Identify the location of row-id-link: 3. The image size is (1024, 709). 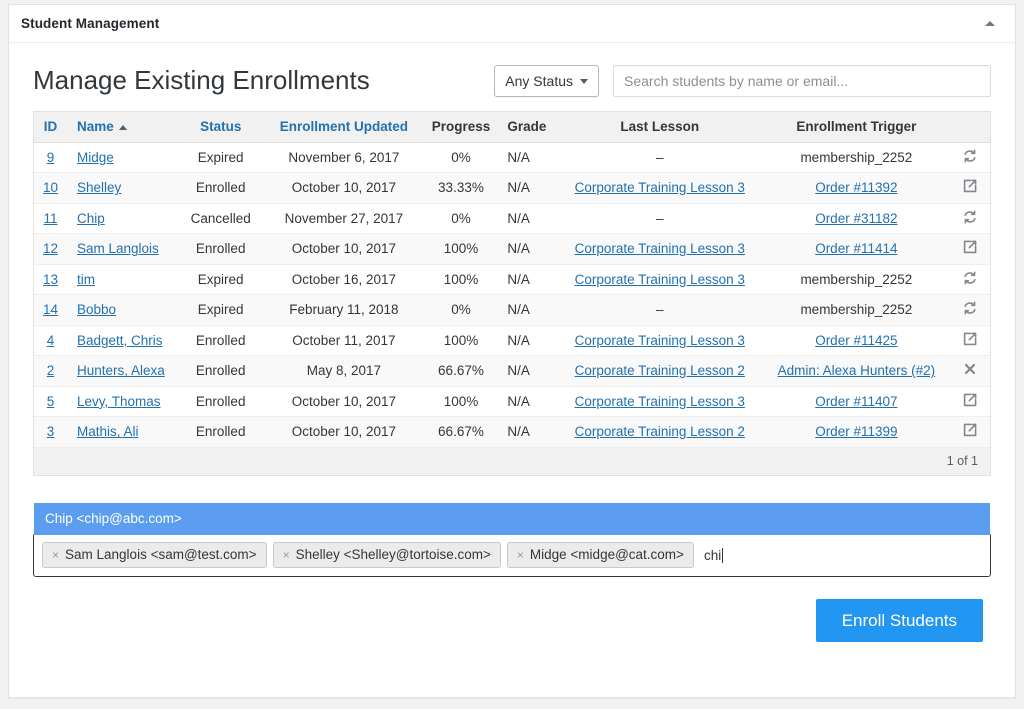
(51, 431).